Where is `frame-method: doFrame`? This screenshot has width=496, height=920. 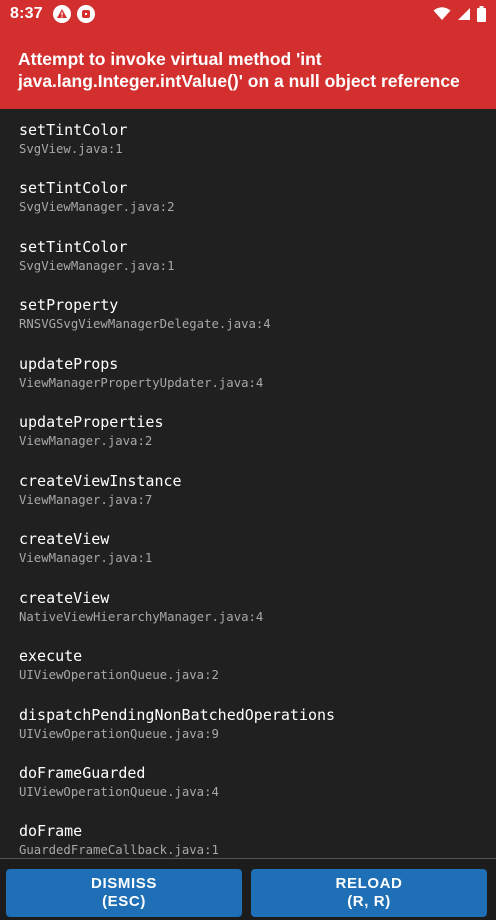
frame-method: doFrame is located at coordinates (51, 831).